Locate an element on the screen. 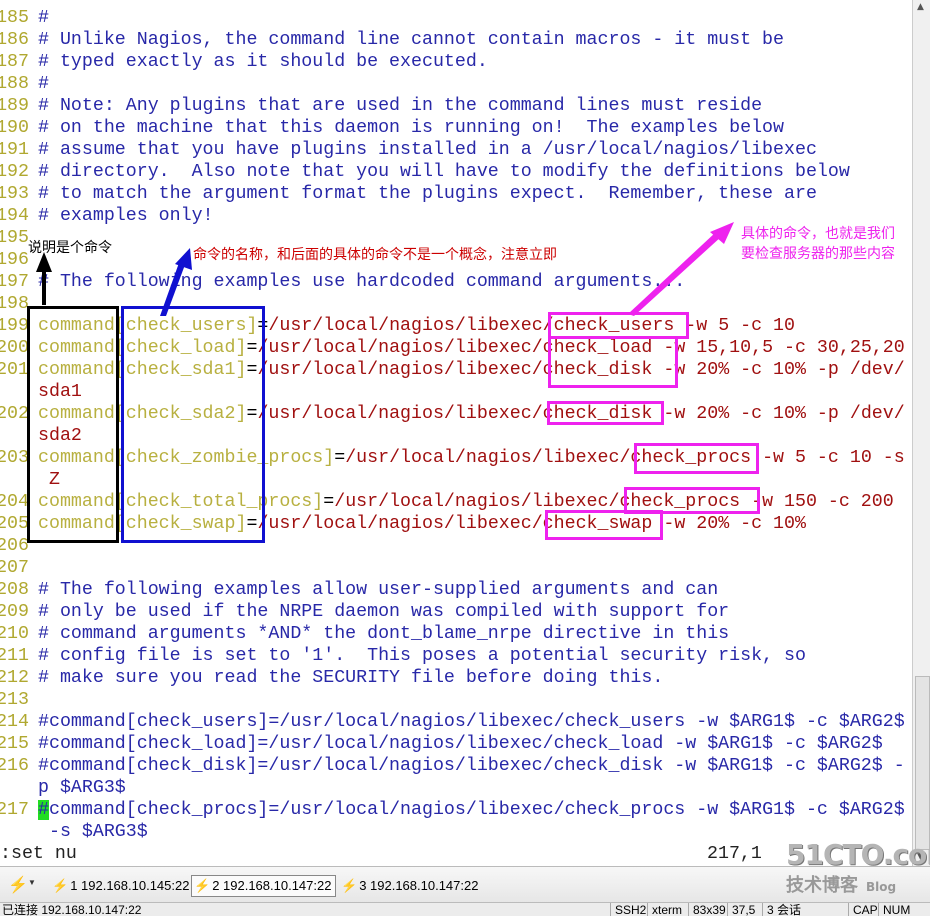 This screenshot has height=916, width=930. status-cap: CAP is located at coordinates (865, 909).